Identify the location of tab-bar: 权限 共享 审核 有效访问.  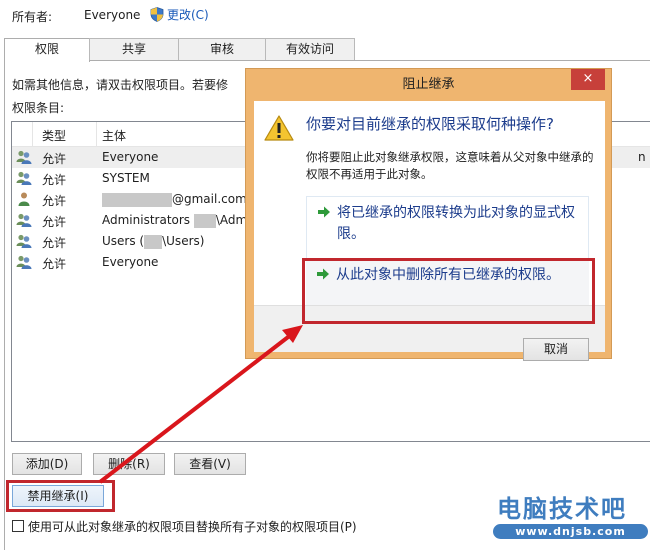
(179, 50).